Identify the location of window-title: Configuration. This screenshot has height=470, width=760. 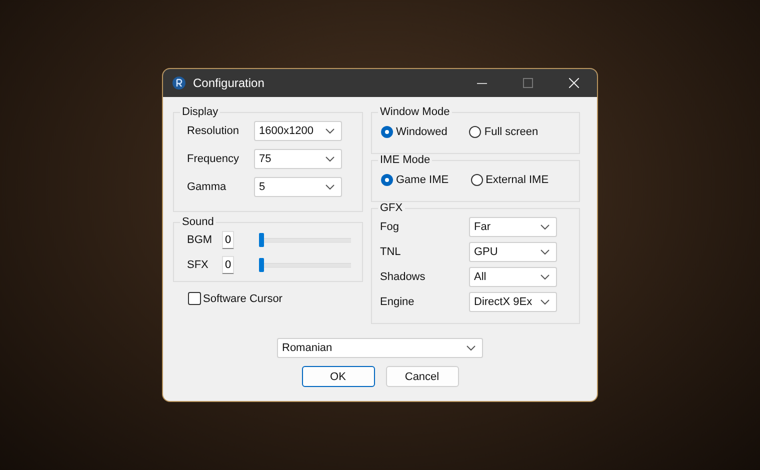
(228, 83).